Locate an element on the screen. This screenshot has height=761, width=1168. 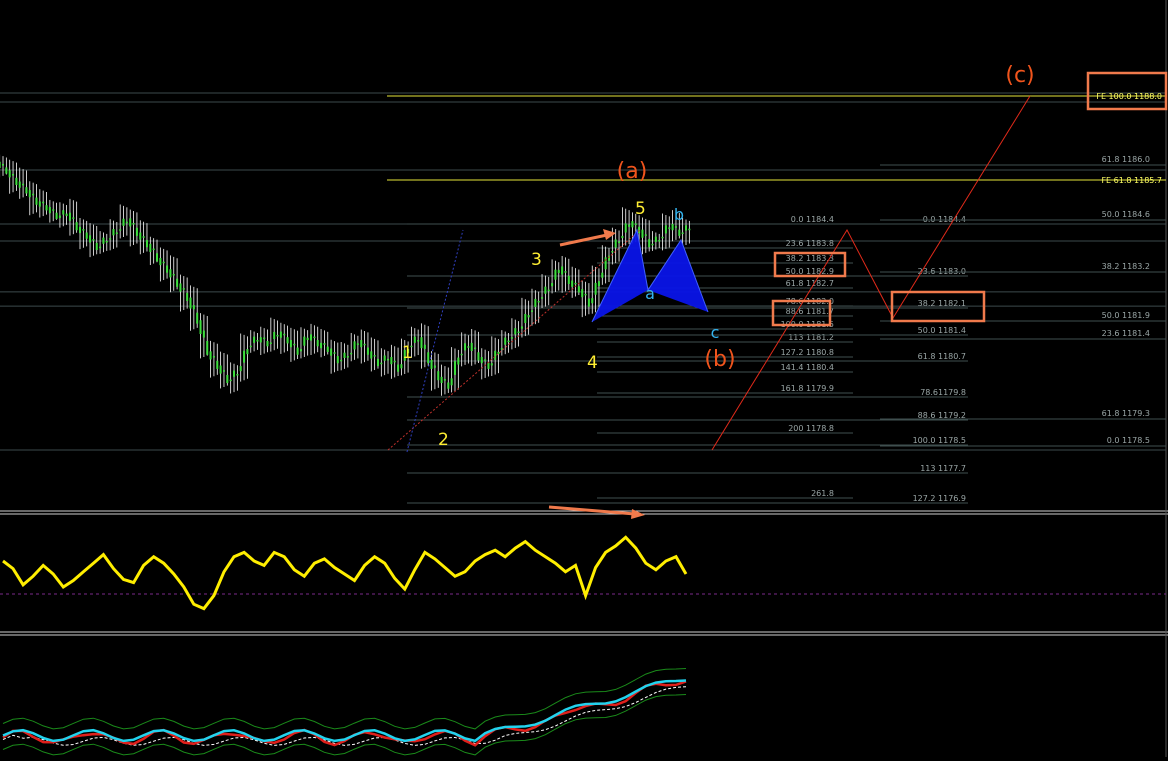
fib2-label-9: 127.2 1176.9 is located at coordinates (939, 498).